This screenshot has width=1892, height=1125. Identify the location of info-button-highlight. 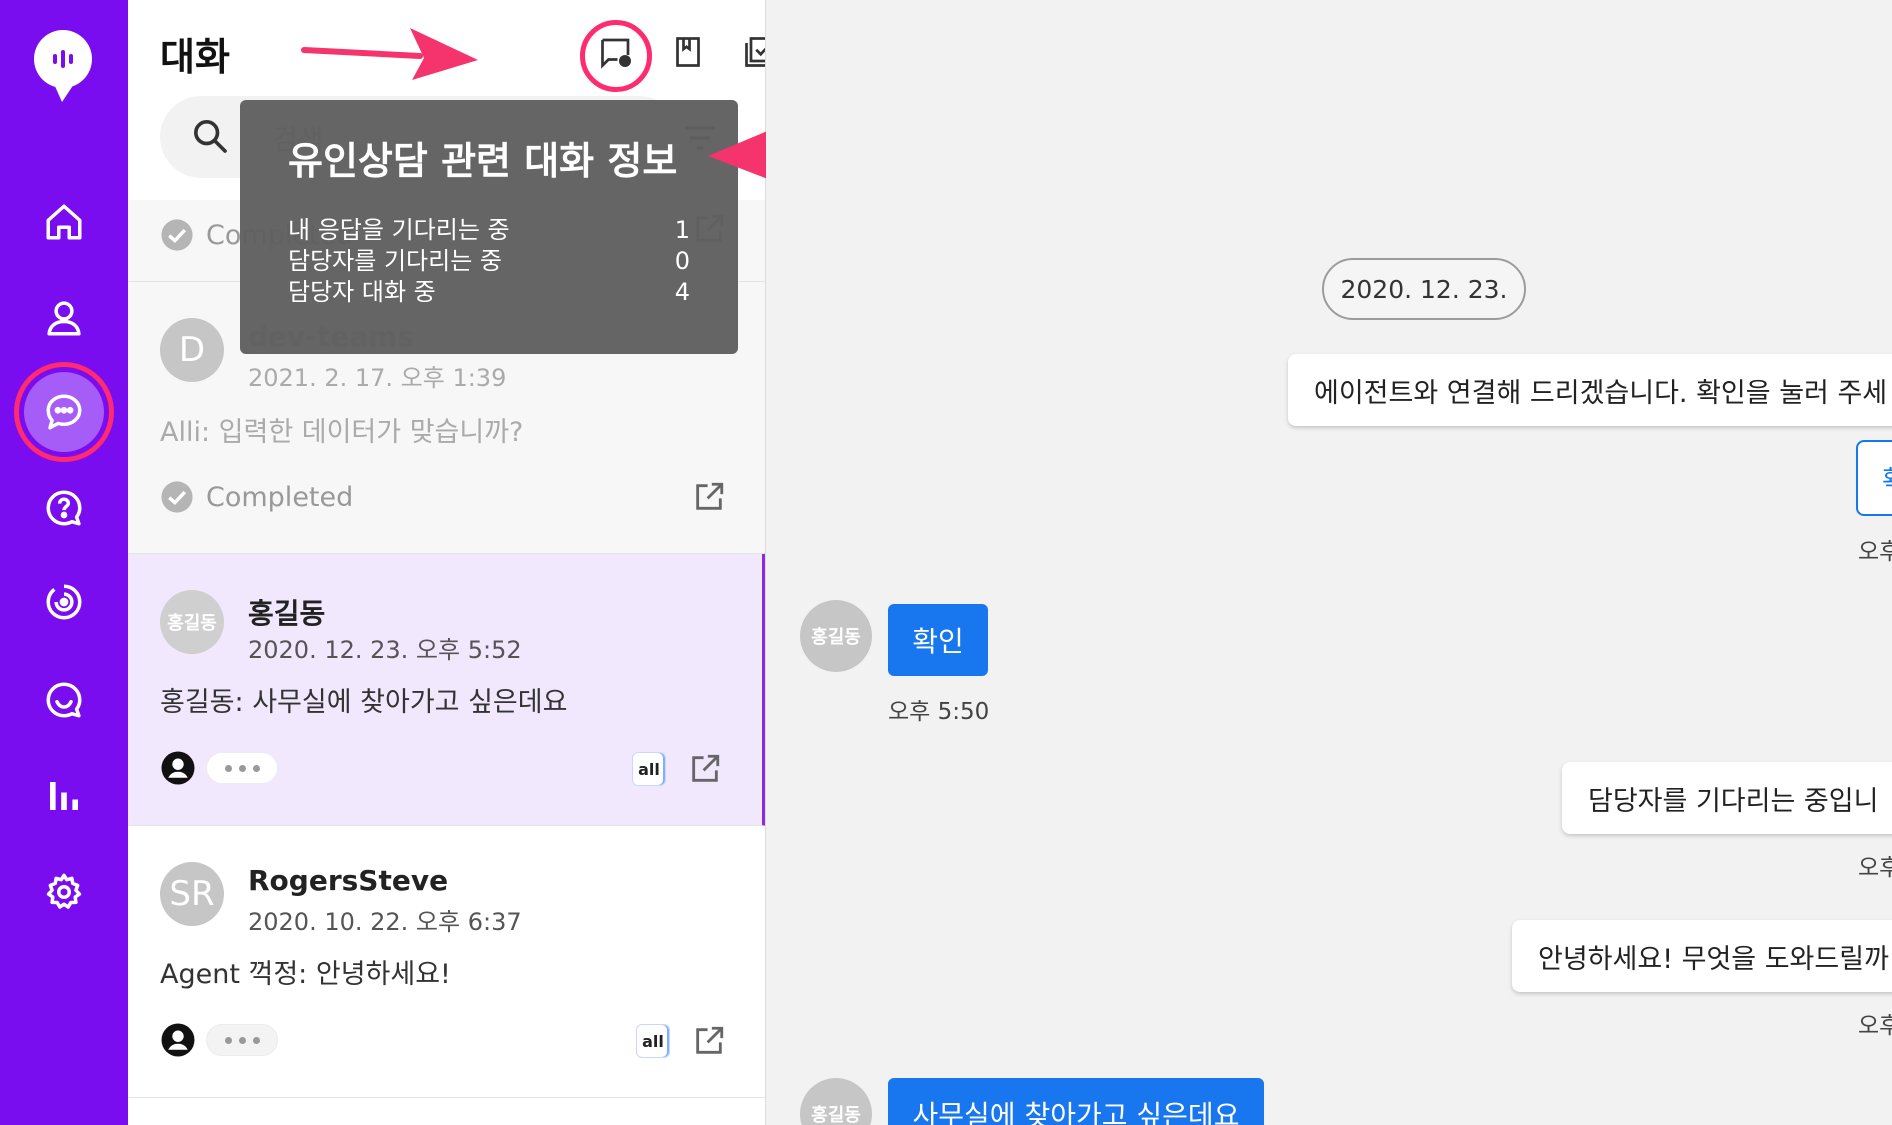
(616, 56).